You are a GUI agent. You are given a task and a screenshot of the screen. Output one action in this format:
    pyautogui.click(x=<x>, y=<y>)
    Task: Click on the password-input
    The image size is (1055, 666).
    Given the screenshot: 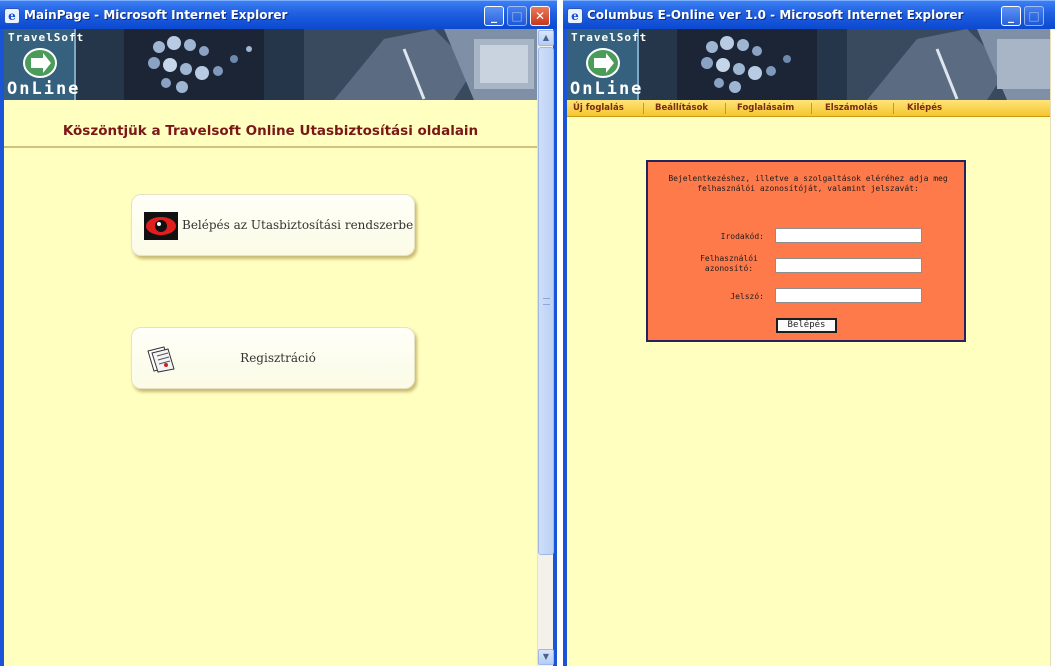 What is the action you would take?
    pyautogui.click(x=848, y=295)
    